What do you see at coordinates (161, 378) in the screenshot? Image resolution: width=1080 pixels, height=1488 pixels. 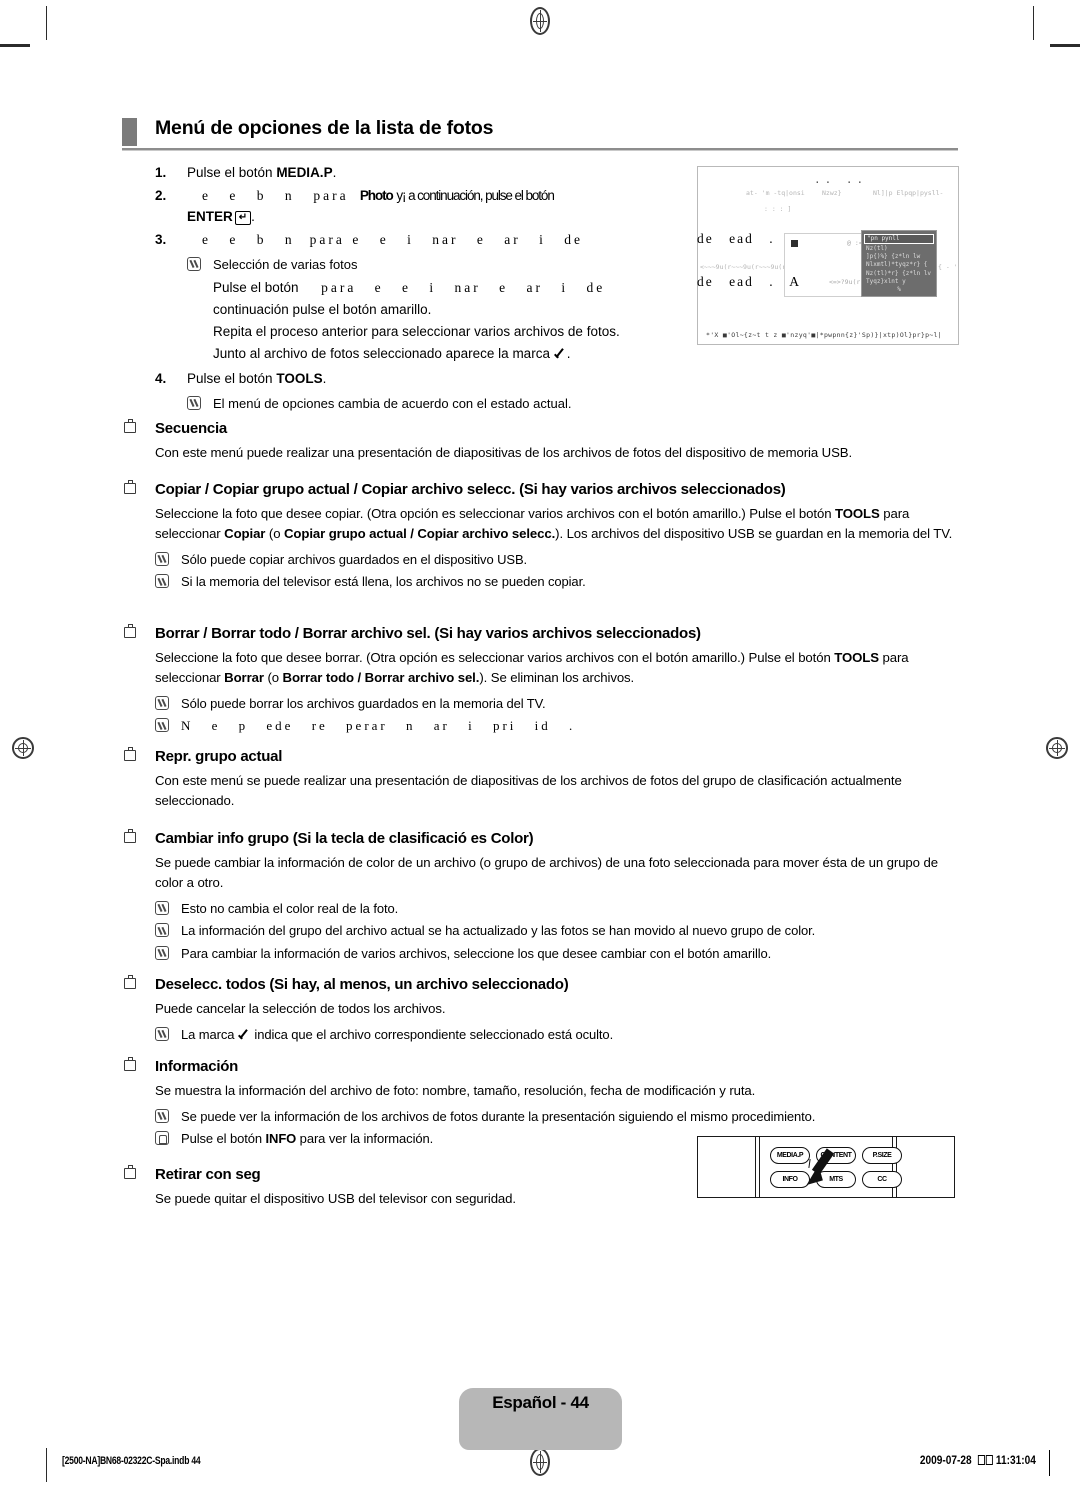 I see `step-4-number: 4.` at bounding box center [161, 378].